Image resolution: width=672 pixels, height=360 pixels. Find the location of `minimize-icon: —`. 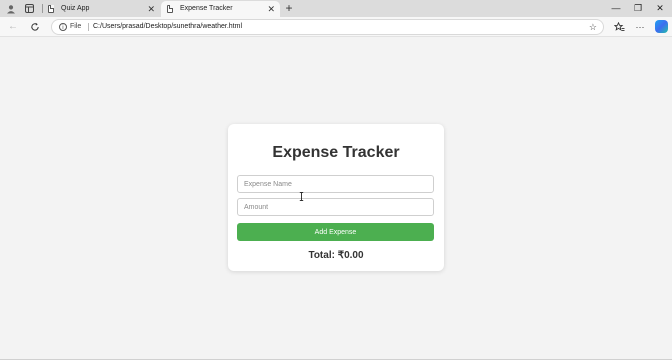

minimize-icon: — is located at coordinates (616, 8).